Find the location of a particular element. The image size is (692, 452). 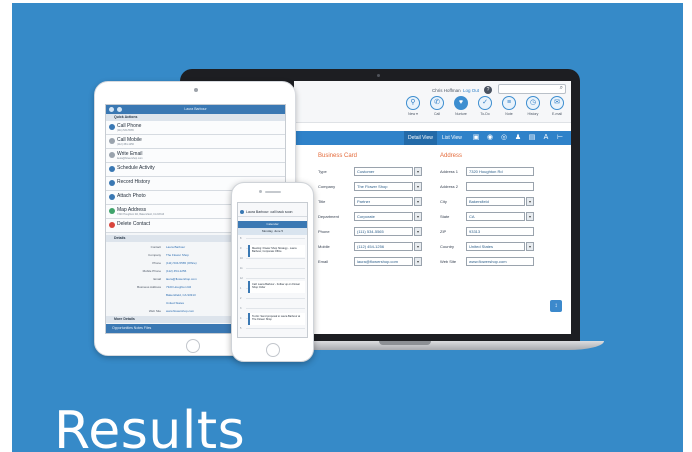

nurture-button: ♥ Nurture is located at coordinates (461, 109).